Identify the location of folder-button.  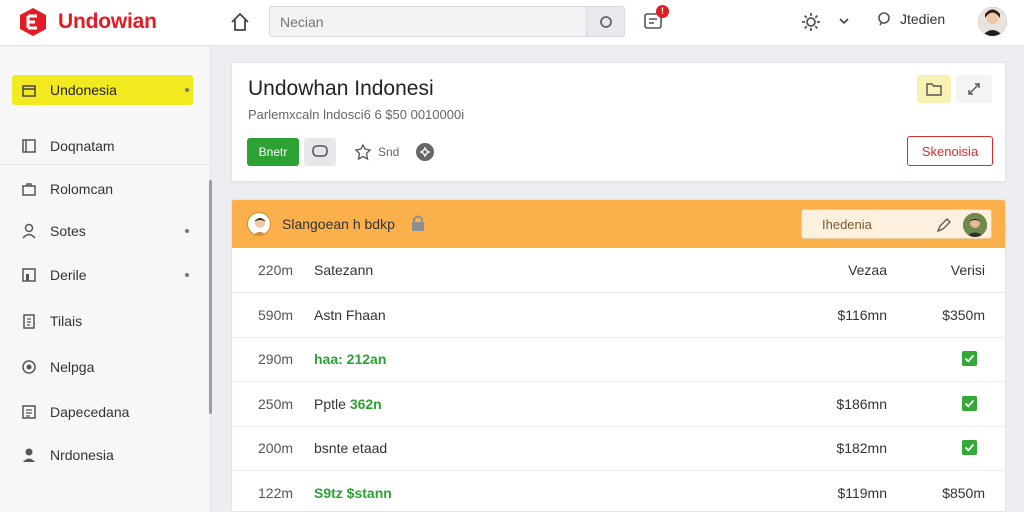
(934, 89).